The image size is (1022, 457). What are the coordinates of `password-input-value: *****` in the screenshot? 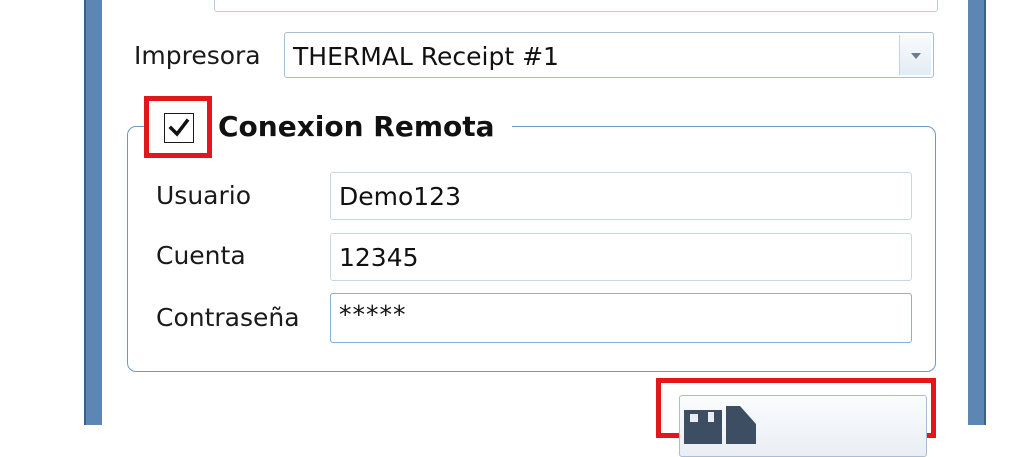 It's located at (373, 314).